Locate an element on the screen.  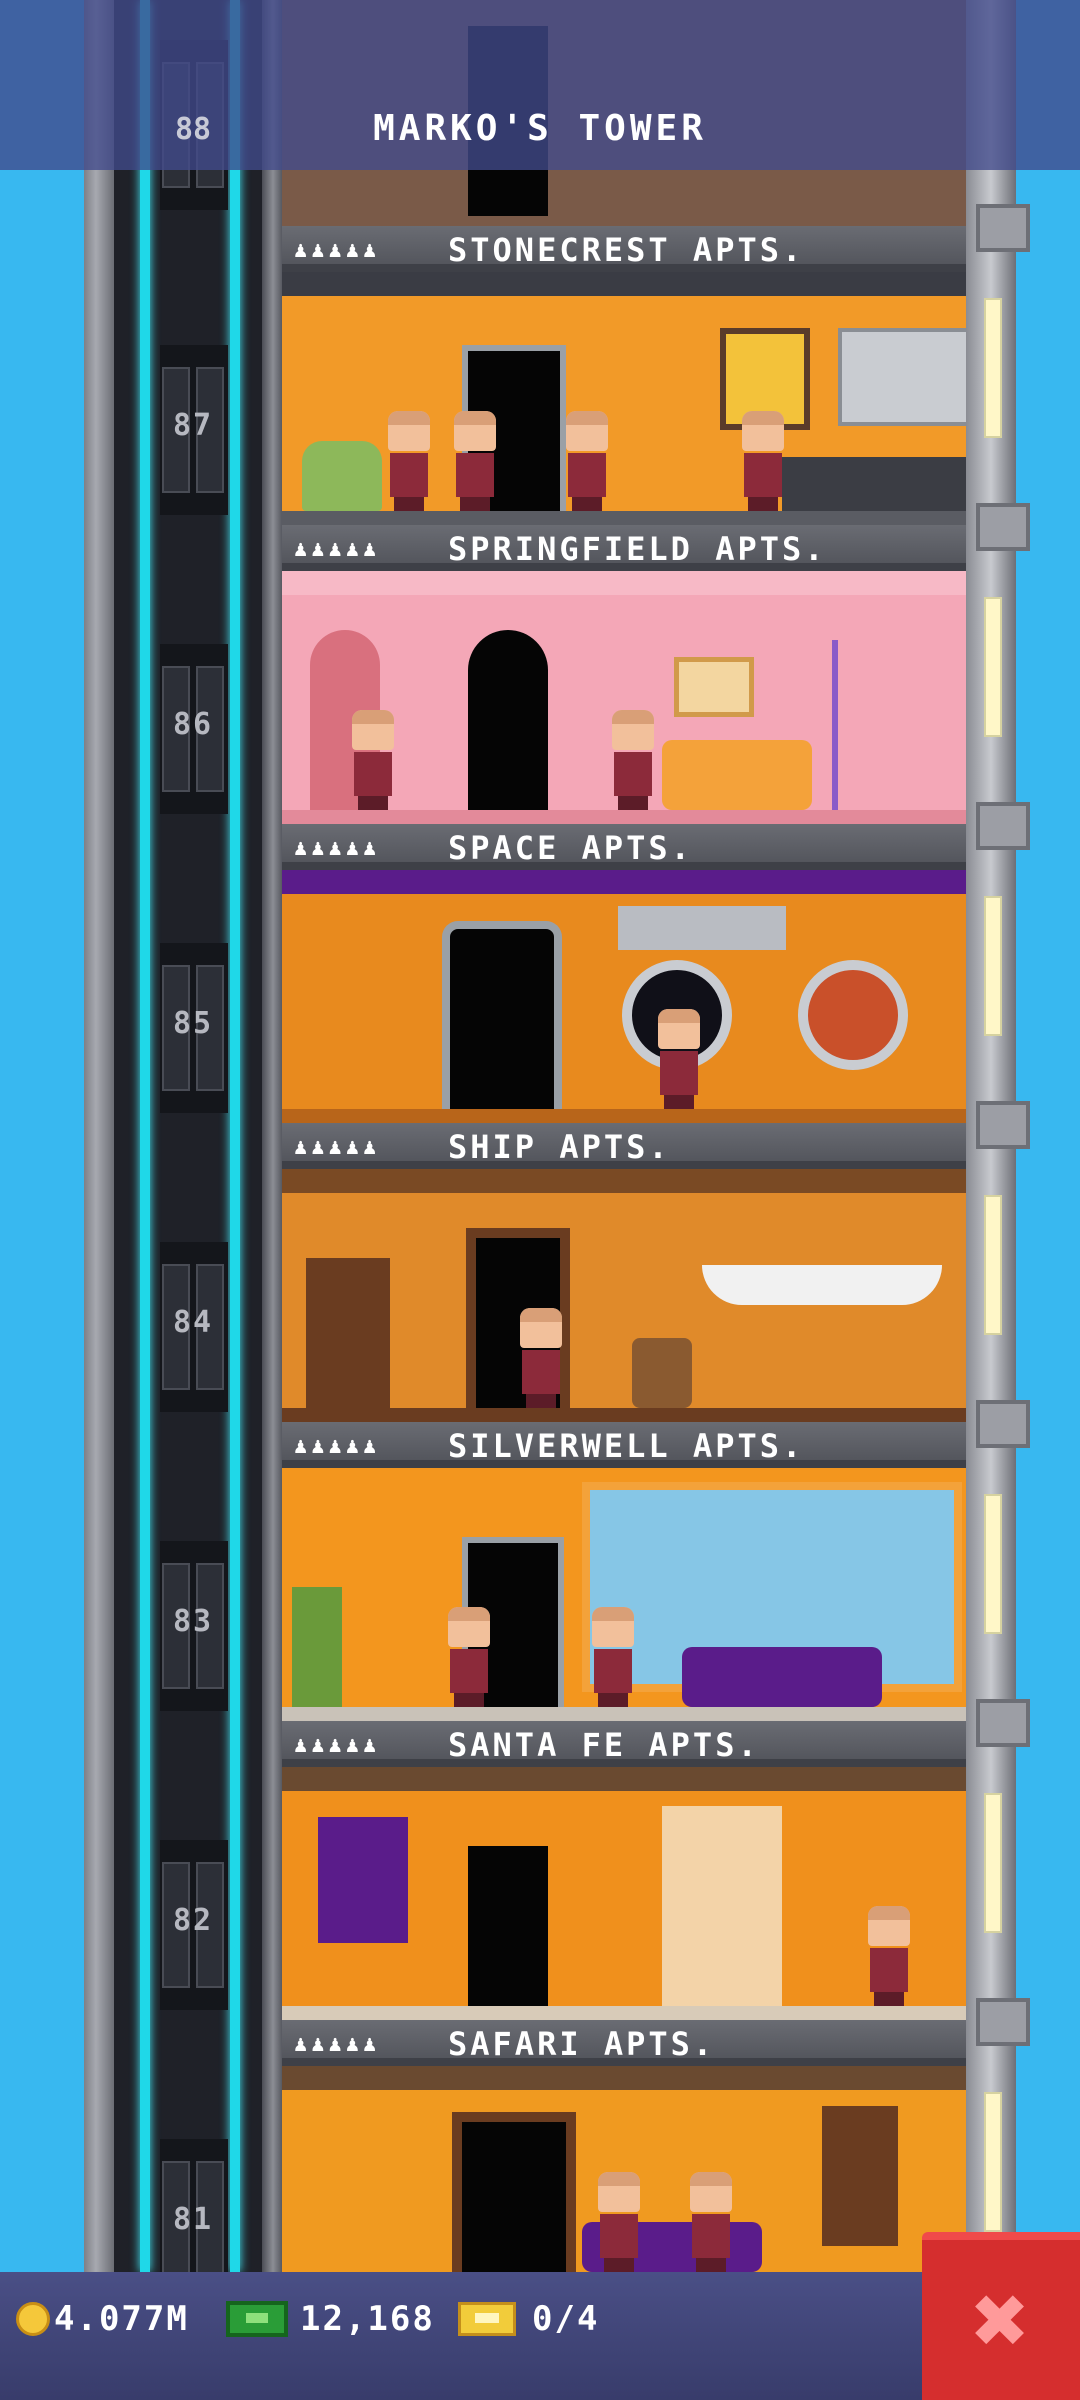
floor-sign: ♟♟♟♟♟ SHIP APTS. is located at coordinates (624, 1146).